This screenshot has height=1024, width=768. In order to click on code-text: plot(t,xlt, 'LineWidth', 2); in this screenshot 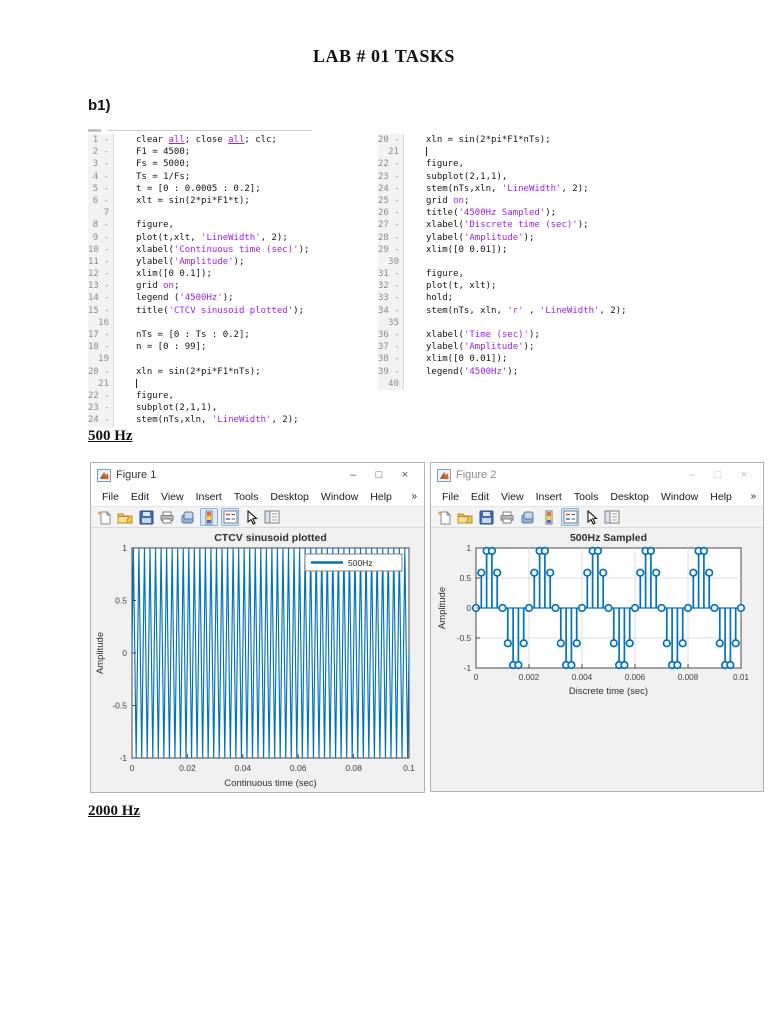, I will do `click(212, 237)`.